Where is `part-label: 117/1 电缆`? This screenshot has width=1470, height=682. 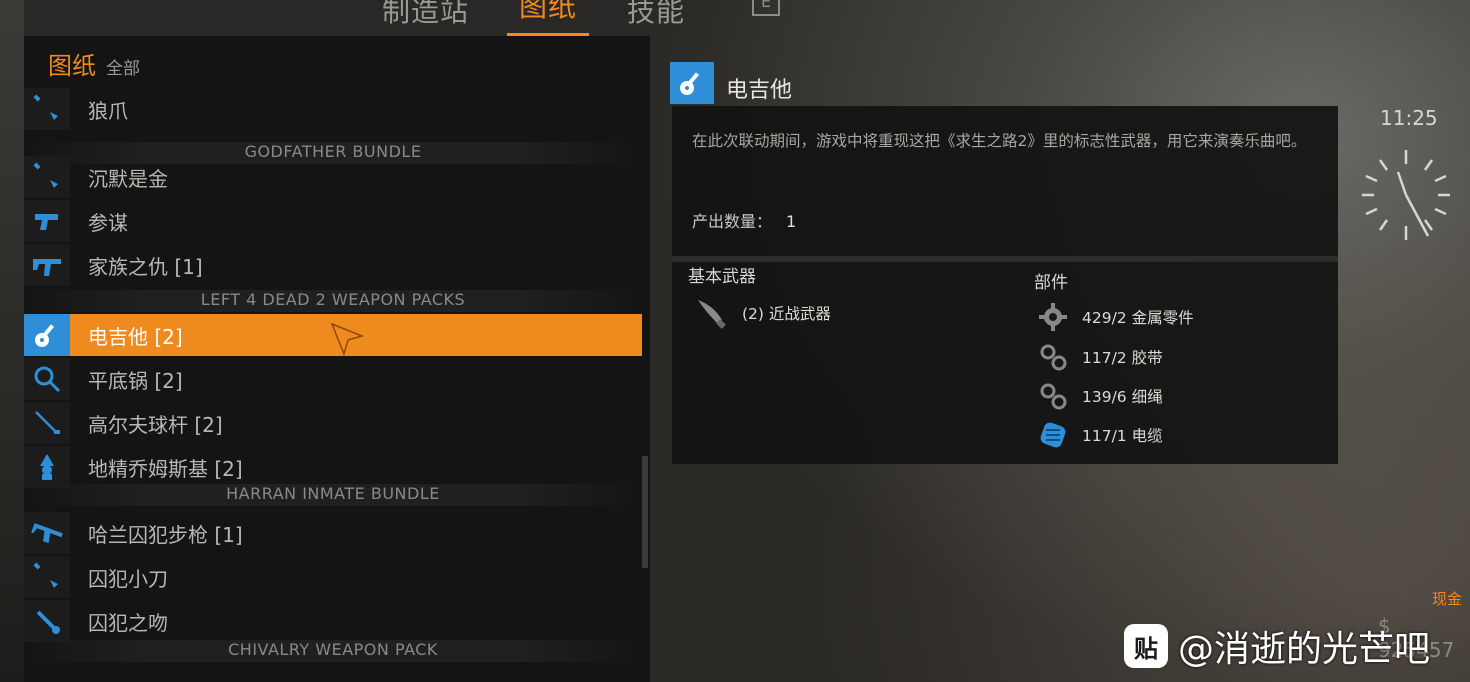
part-label: 117/1 电缆 is located at coordinates (1122, 436).